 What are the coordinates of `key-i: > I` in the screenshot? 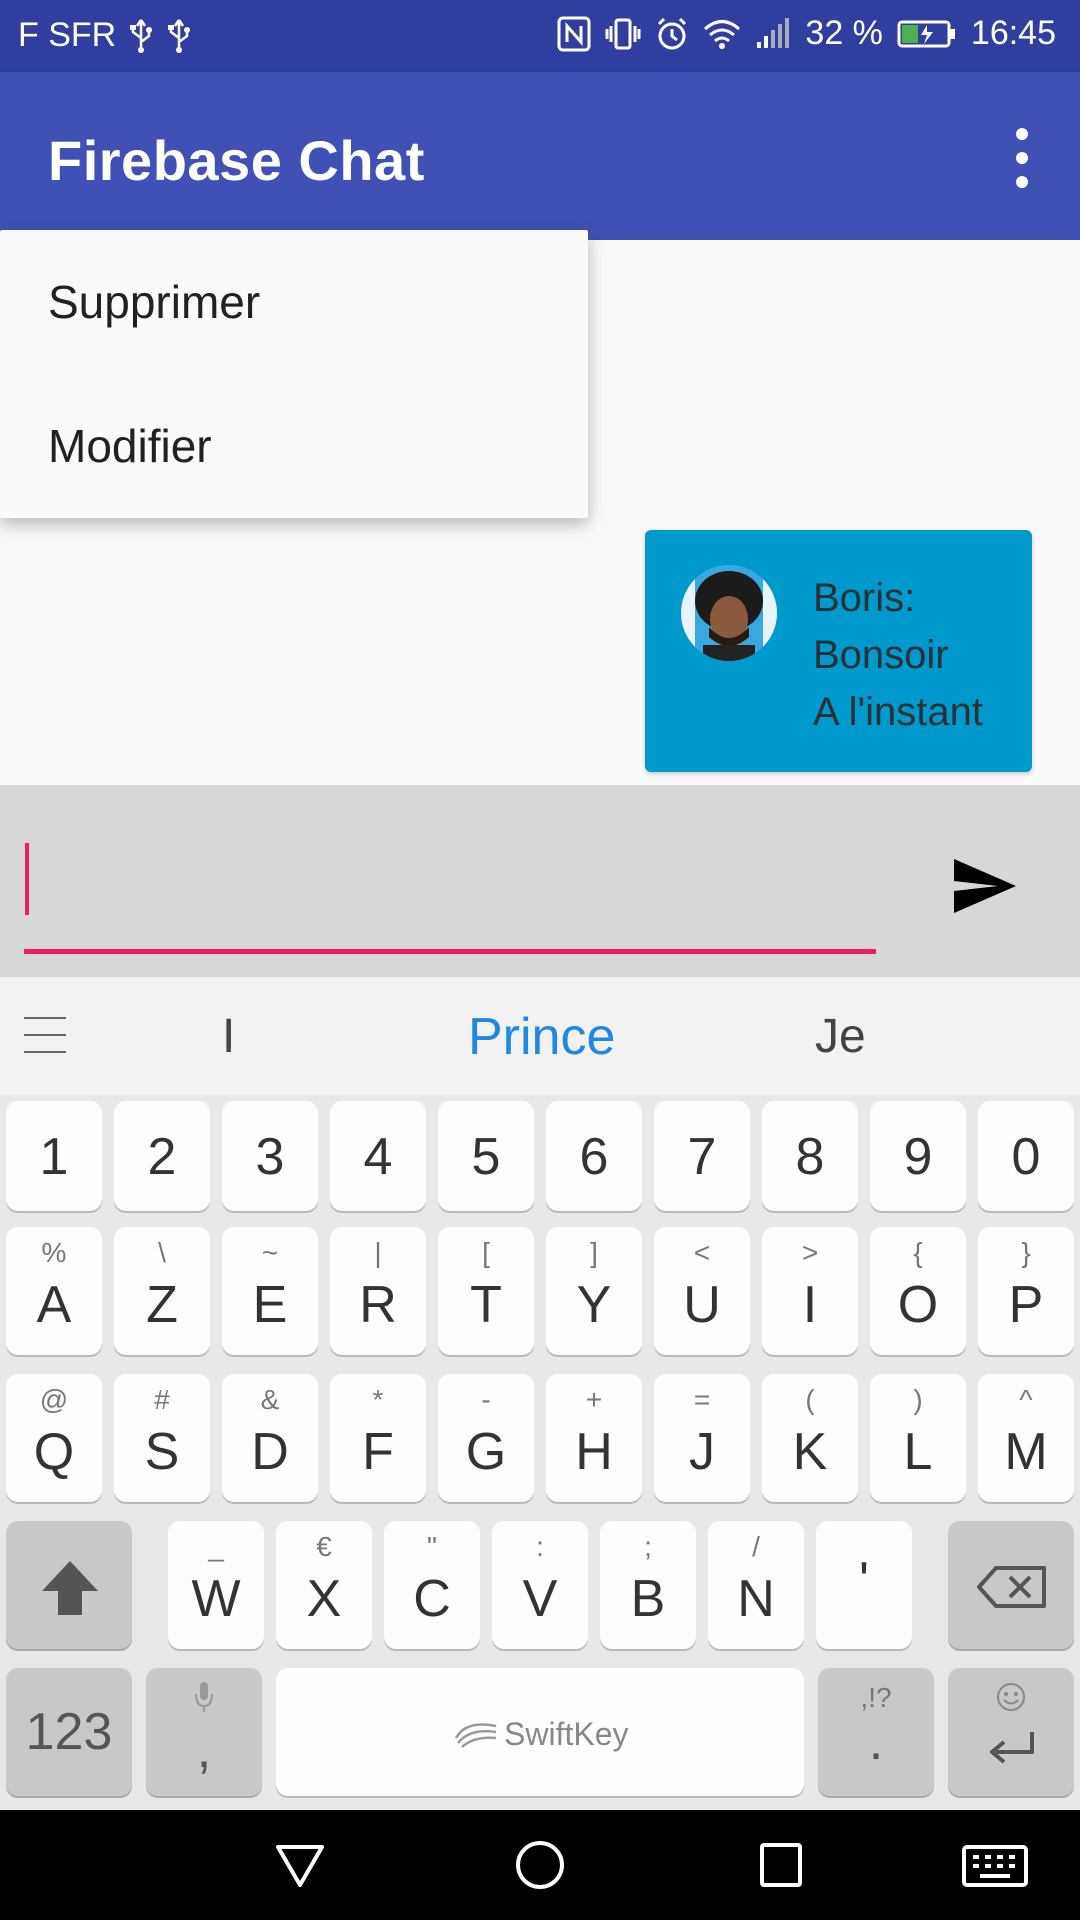 It's located at (810, 1291).